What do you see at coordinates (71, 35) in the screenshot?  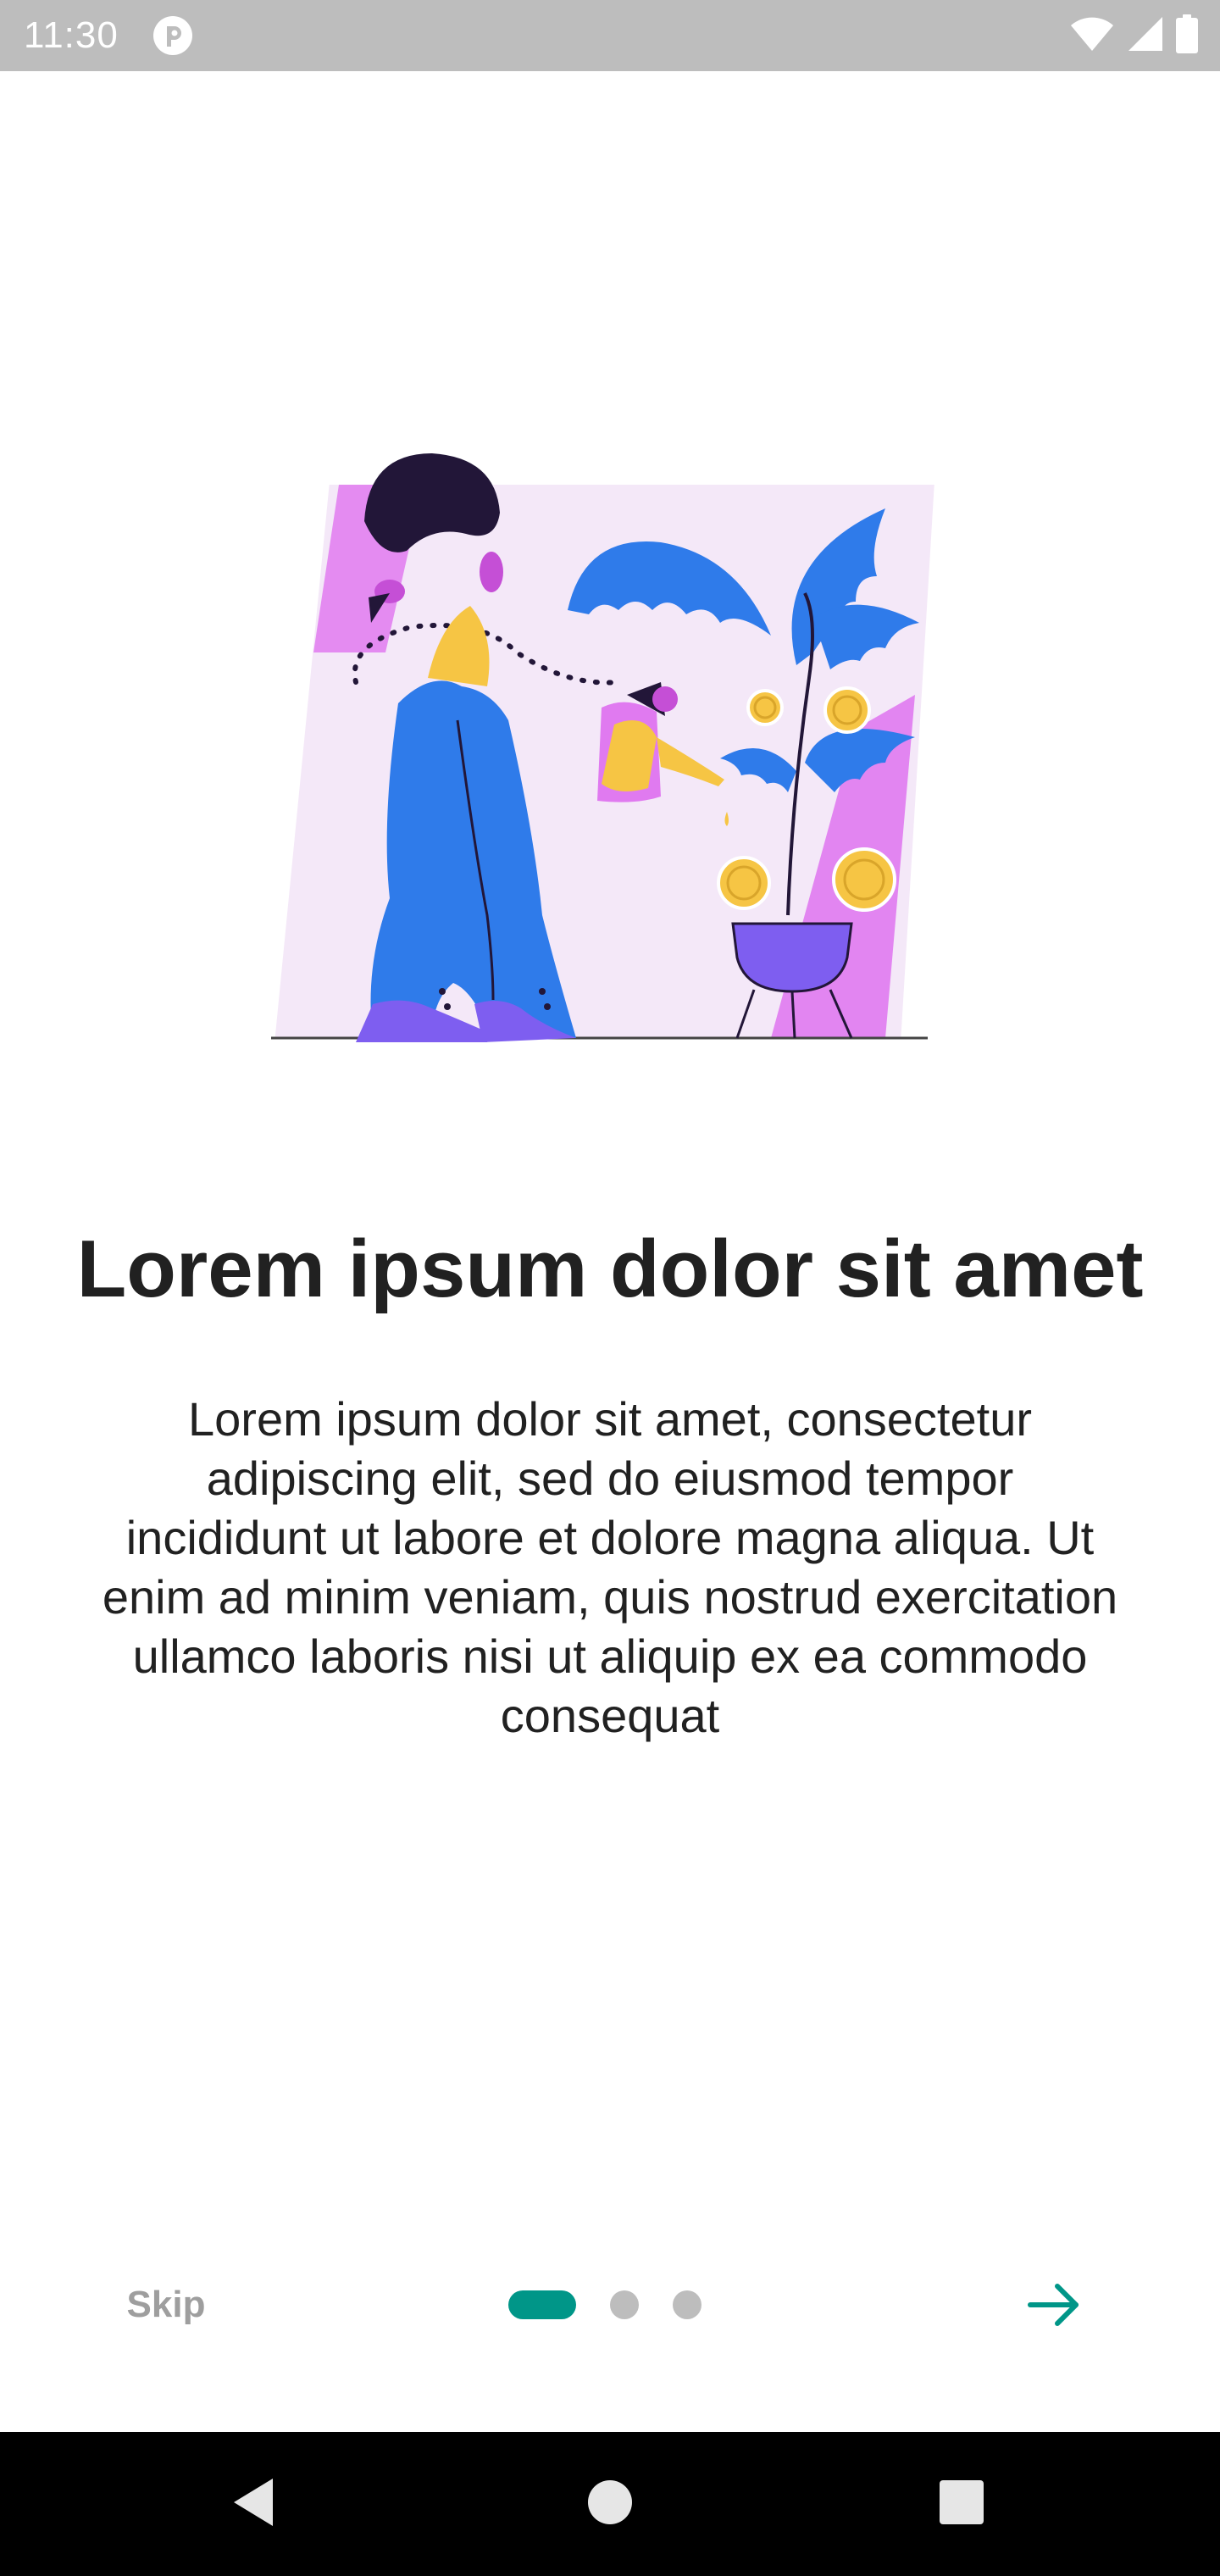 I see `status-time: 11:30` at bounding box center [71, 35].